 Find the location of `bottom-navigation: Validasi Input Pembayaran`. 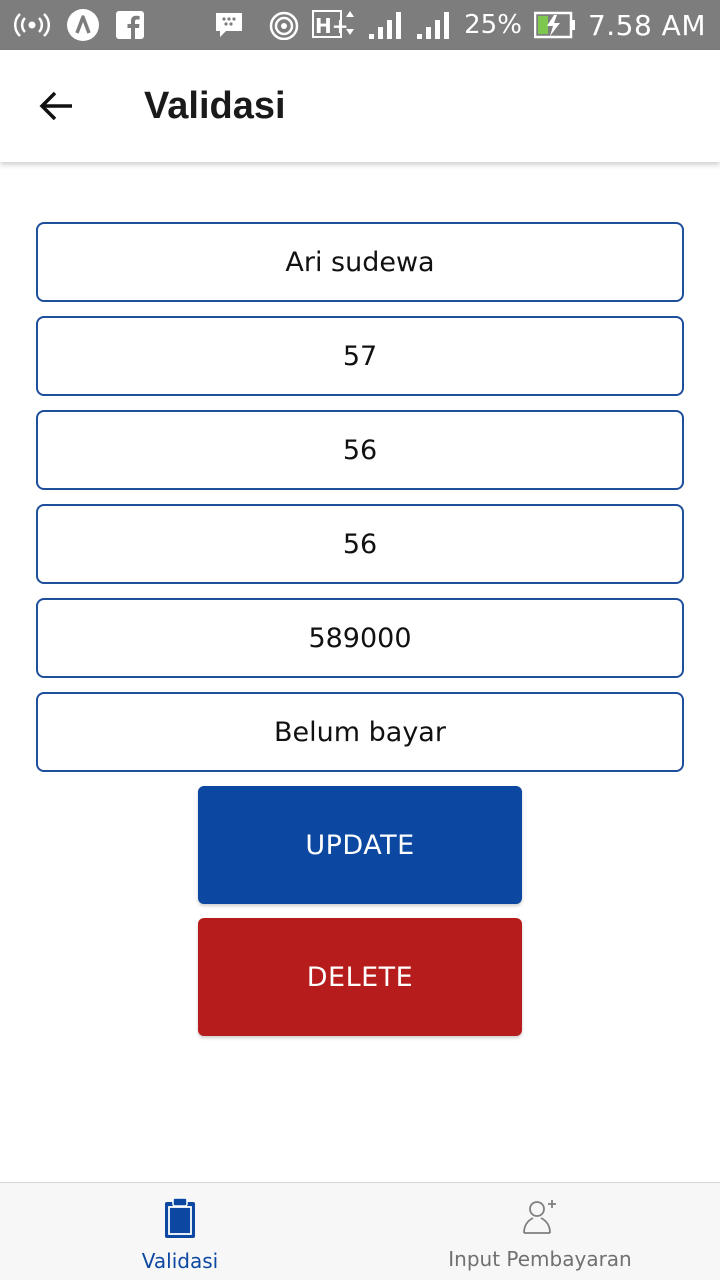

bottom-navigation: Validasi Input Pembayaran is located at coordinates (360, 1231).